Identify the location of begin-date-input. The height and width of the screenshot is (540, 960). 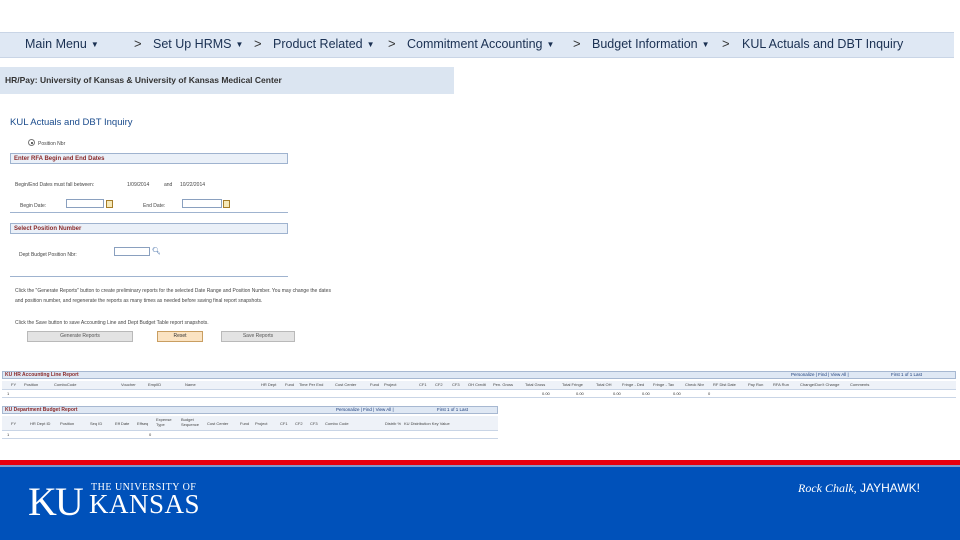
(85, 203).